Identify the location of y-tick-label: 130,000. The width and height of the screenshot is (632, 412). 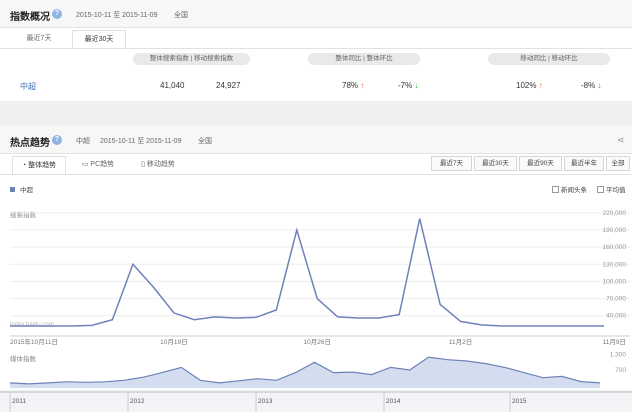
(615, 264).